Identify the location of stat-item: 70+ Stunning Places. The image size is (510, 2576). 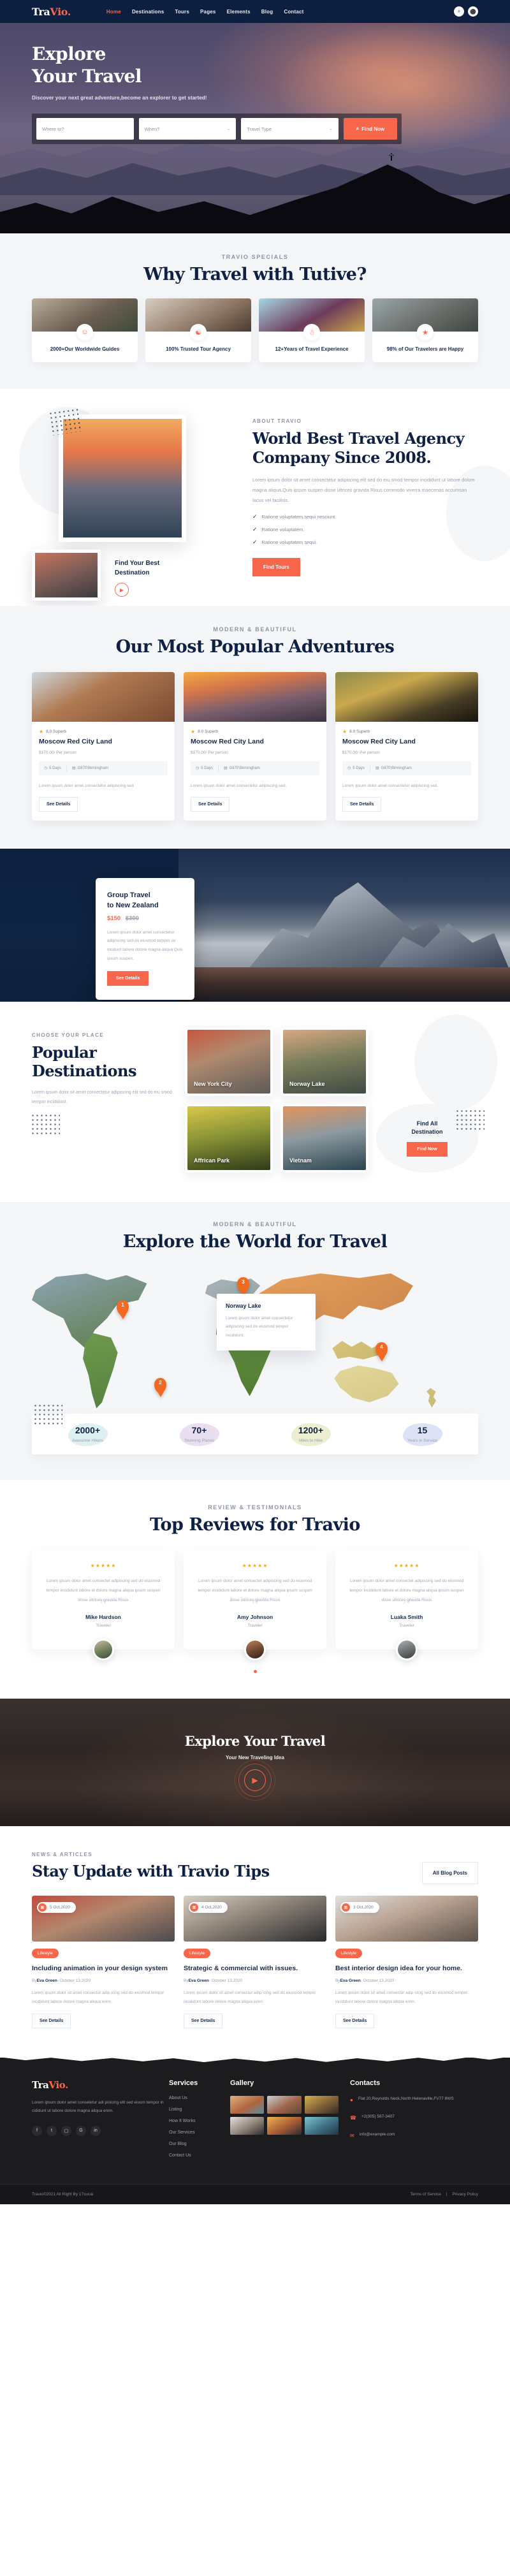
(199, 1434).